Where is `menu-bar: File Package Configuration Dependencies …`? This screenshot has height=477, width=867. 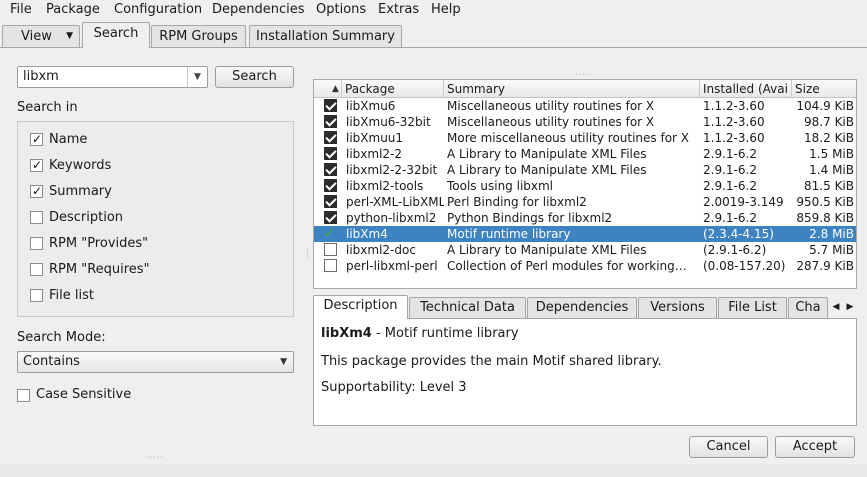 menu-bar: File Package Configuration Dependencies … is located at coordinates (433, 10).